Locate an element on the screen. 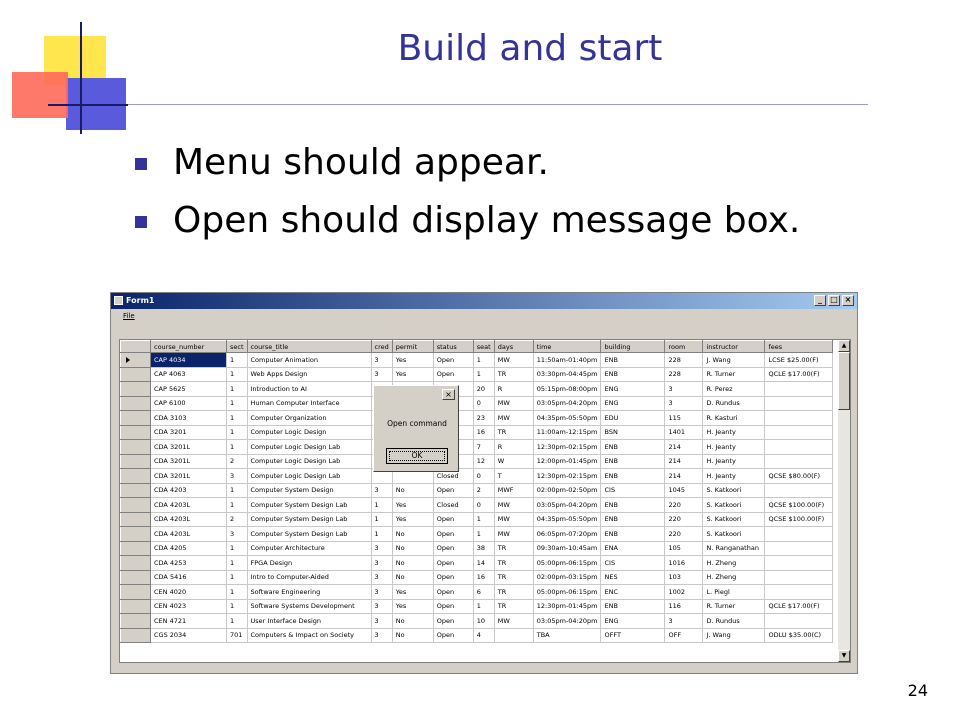 This screenshot has height=720, width=960. table-cell: CDA 4253 is located at coordinates (188, 563).